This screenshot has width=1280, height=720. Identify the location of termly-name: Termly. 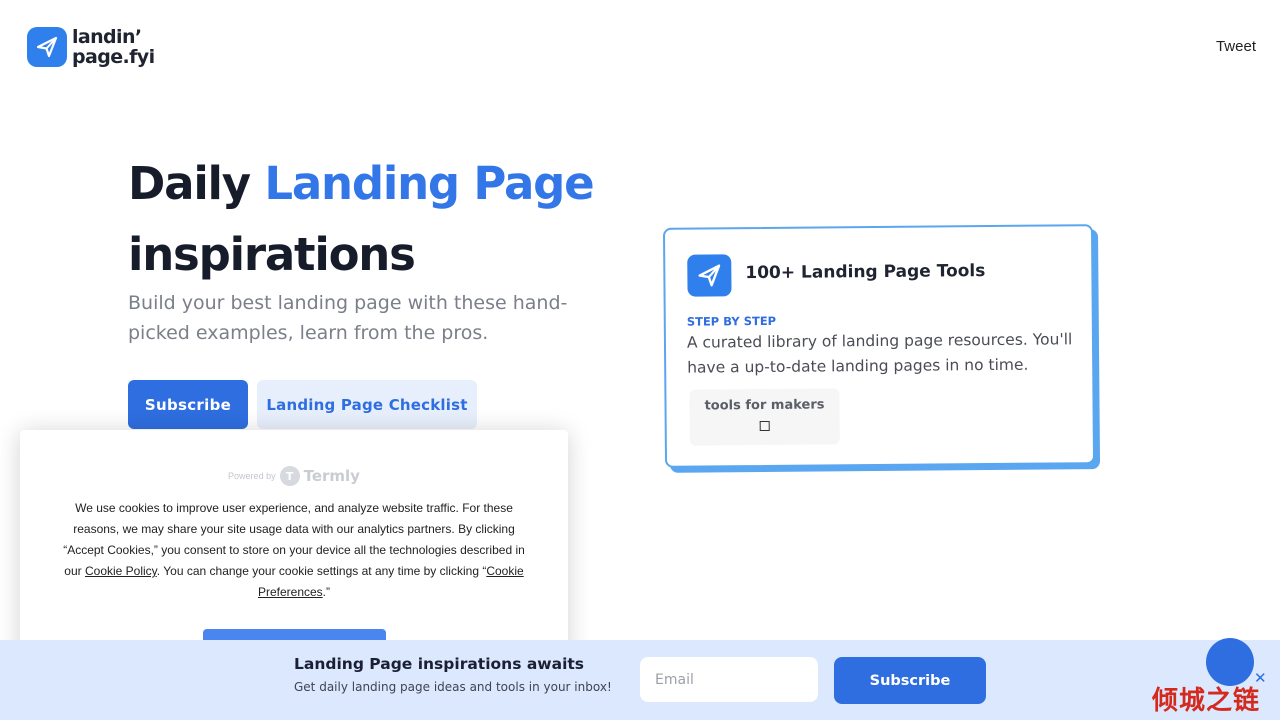
(331, 476).